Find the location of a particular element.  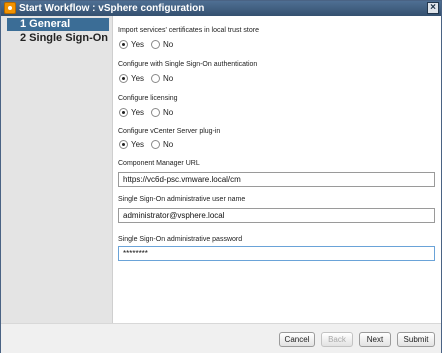

step-single-sign-on: 2 Single Sign-On is located at coordinates (58, 38).